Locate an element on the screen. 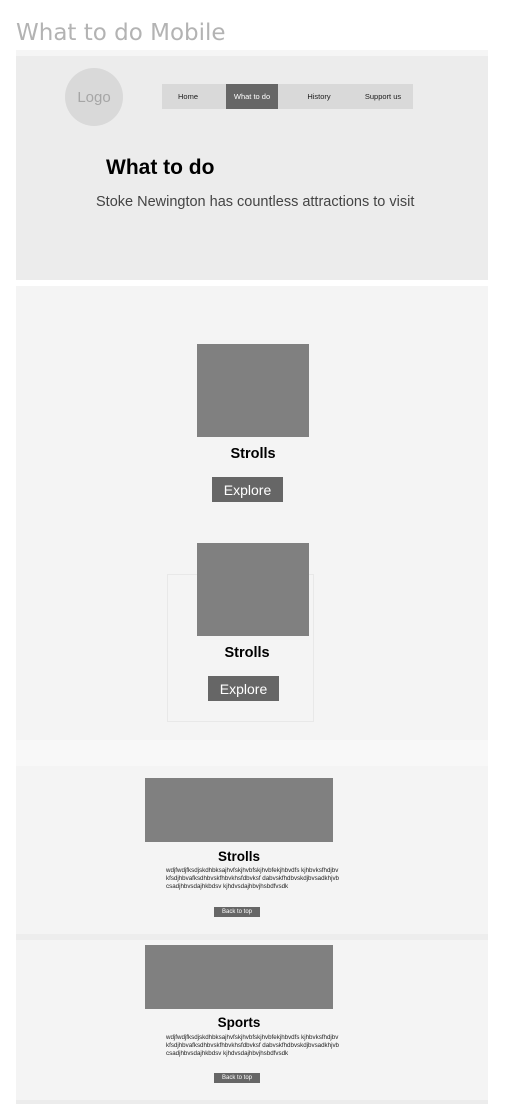 The width and height of the screenshot is (520, 1104). nav-bar: Home What to do History Support us is located at coordinates (287, 96).